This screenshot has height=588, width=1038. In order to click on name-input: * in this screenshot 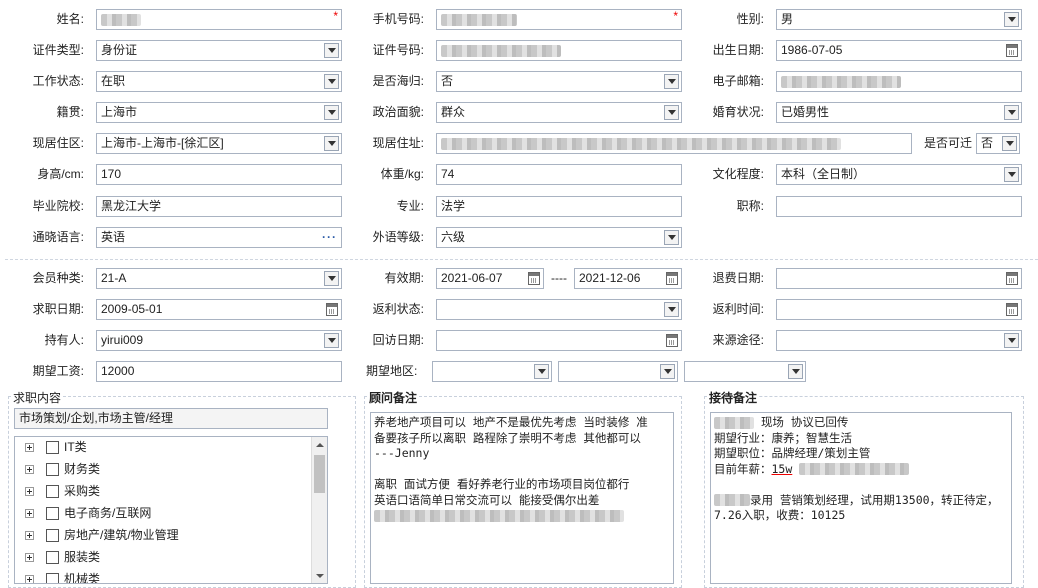, I will do `click(219, 19)`.